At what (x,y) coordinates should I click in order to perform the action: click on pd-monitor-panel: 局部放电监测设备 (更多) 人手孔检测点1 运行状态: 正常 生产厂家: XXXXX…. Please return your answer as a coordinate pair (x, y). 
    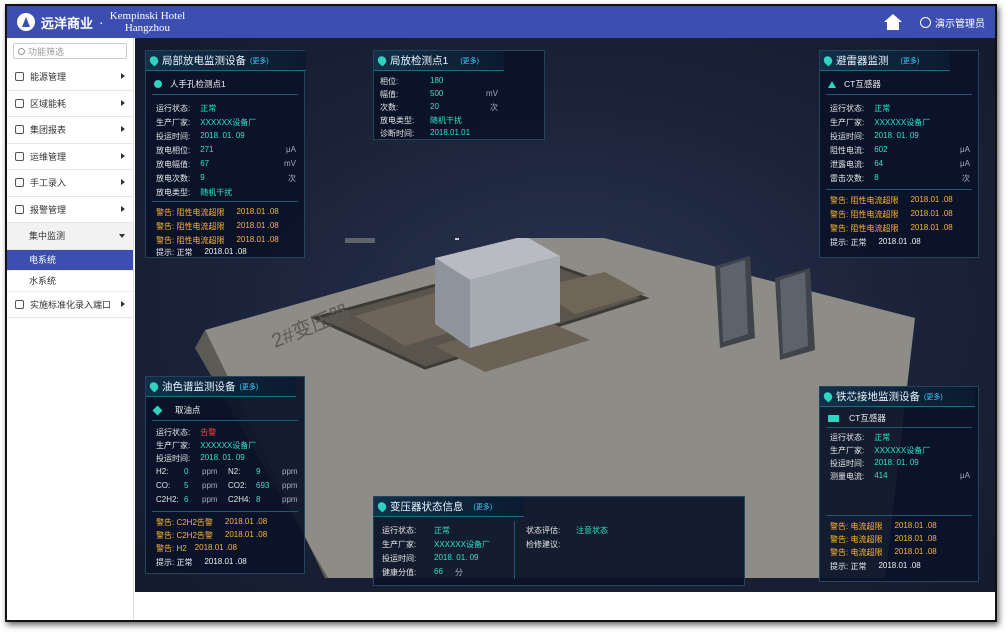
    Looking at the image, I should click on (225, 154).